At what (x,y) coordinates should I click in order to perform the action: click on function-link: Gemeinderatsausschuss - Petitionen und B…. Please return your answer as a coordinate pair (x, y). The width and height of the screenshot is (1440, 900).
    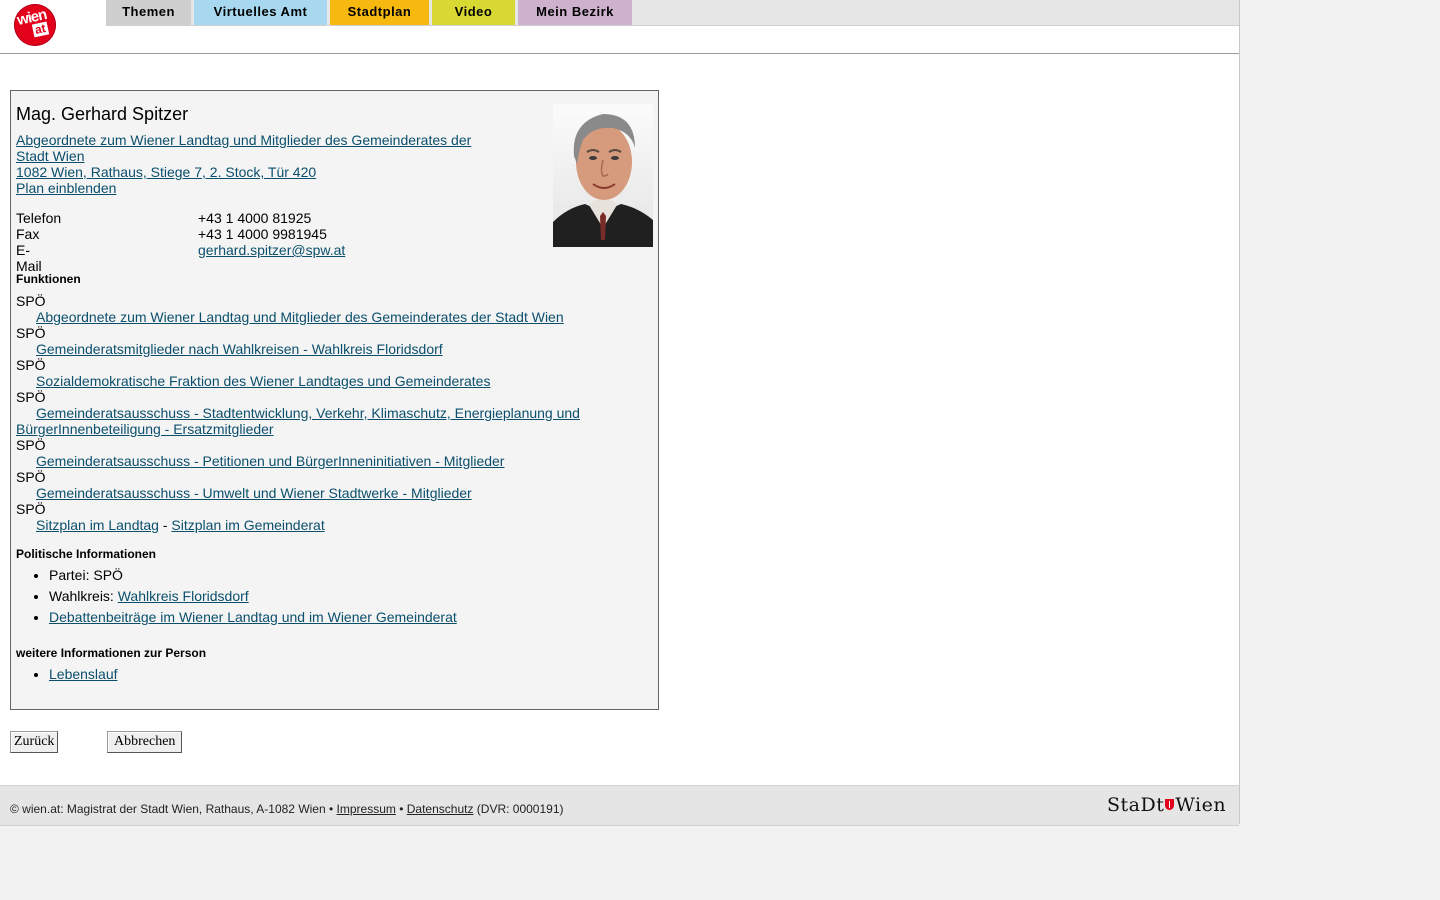
    Looking at the image, I should click on (270, 461).